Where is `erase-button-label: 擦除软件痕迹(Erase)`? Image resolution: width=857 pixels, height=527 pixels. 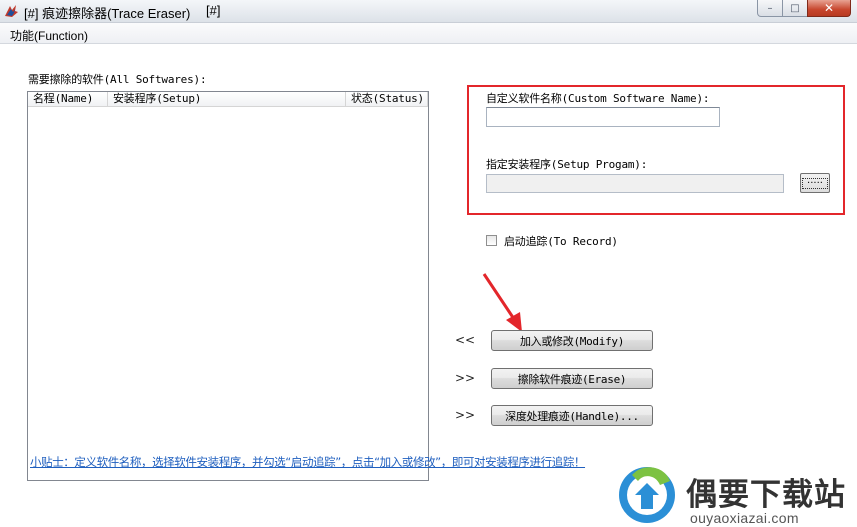 erase-button-label: 擦除软件痕迹(Erase) is located at coordinates (572, 379).